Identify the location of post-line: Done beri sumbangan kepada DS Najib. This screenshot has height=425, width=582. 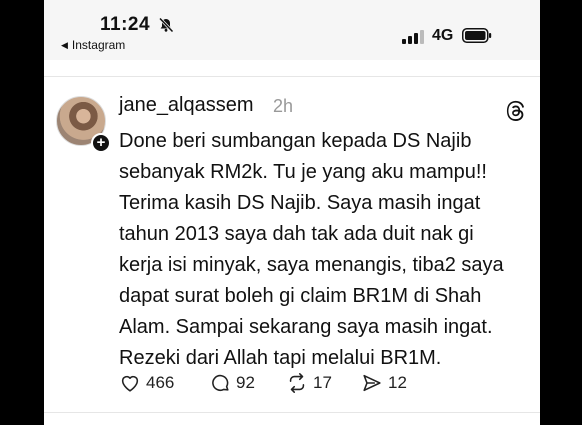
(295, 141).